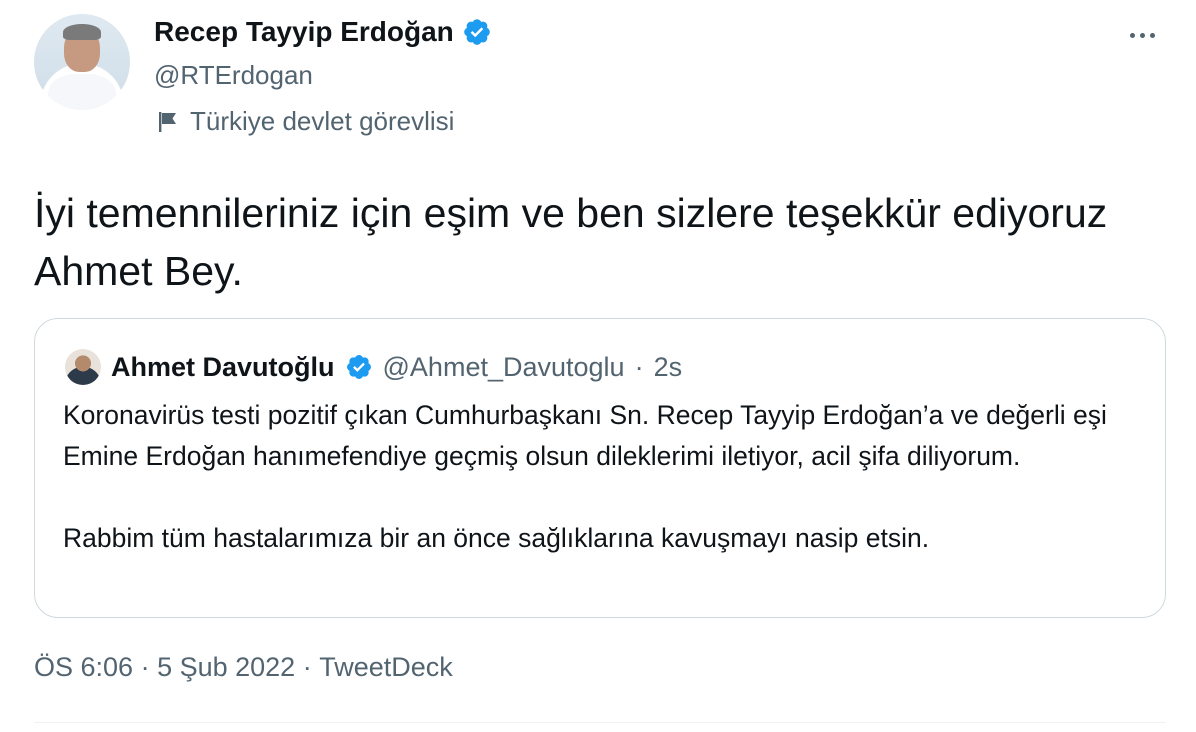 Image resolution: width=1196 pixels, height=732 pixels. Describe the element at coordinates (226, 667) in the screenshot. I see `tweet-date: 5 Şub 2022` at that location.